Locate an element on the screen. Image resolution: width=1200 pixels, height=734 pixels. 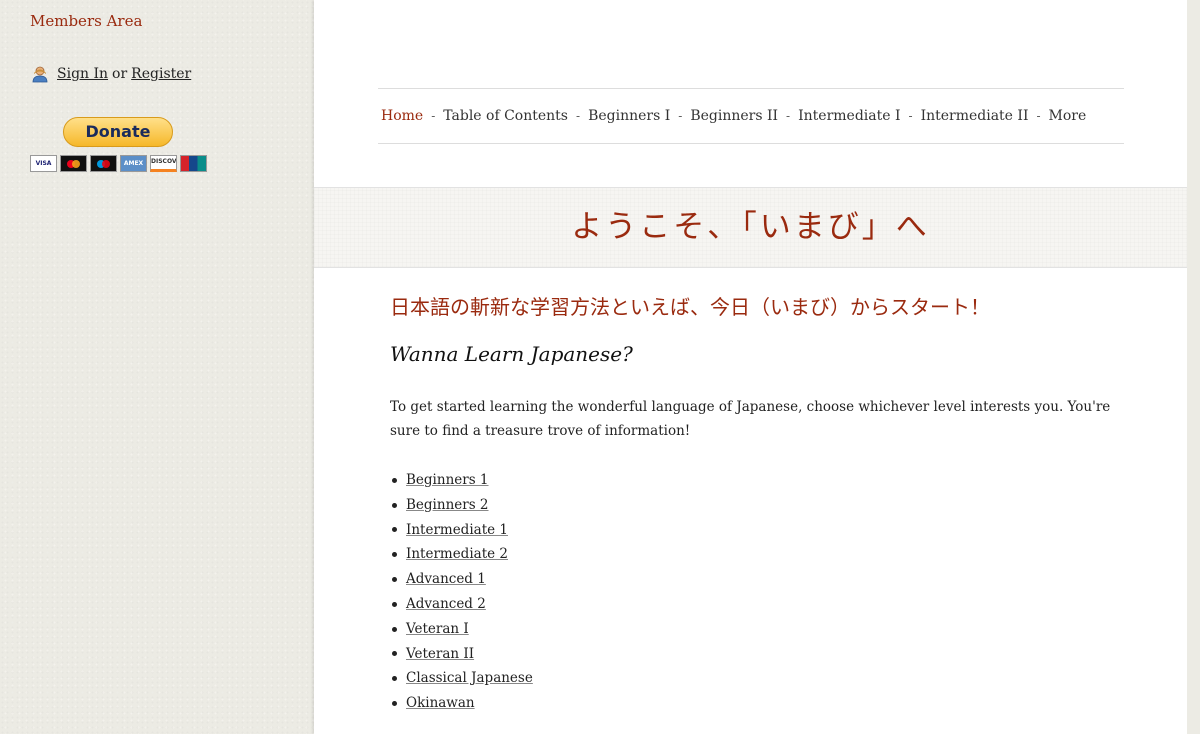
level-link-advanced-2: Advanced 2 is located at coordinates (446, 604).